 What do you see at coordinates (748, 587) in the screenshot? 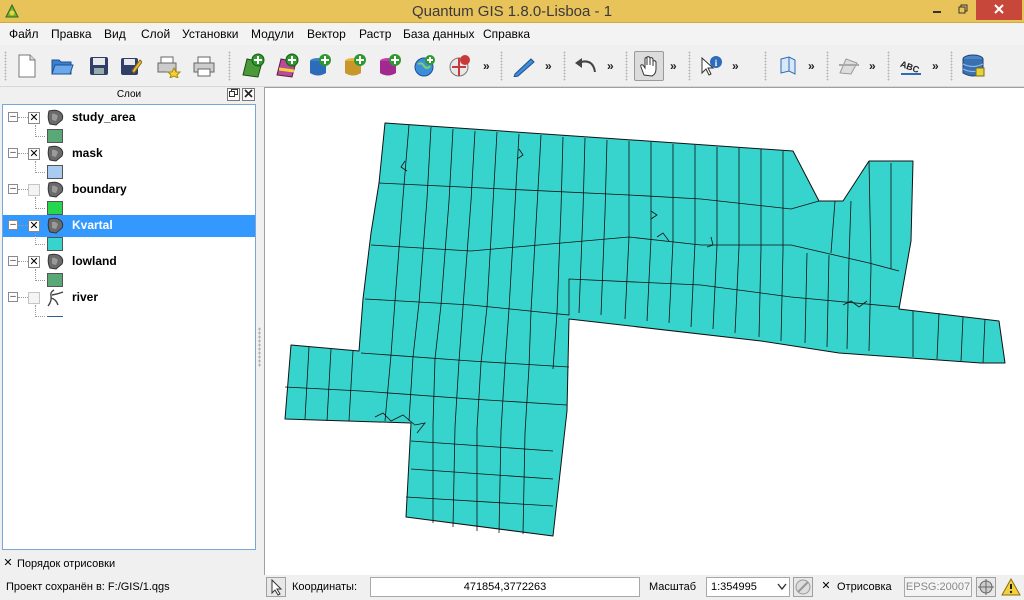
I see `scale-combobox: 1:354995` at bounding box center [748, 587].